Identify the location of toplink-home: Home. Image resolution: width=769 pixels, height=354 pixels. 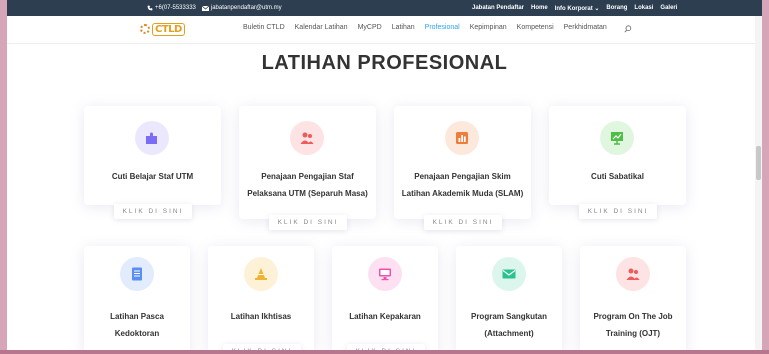
(539, 8).